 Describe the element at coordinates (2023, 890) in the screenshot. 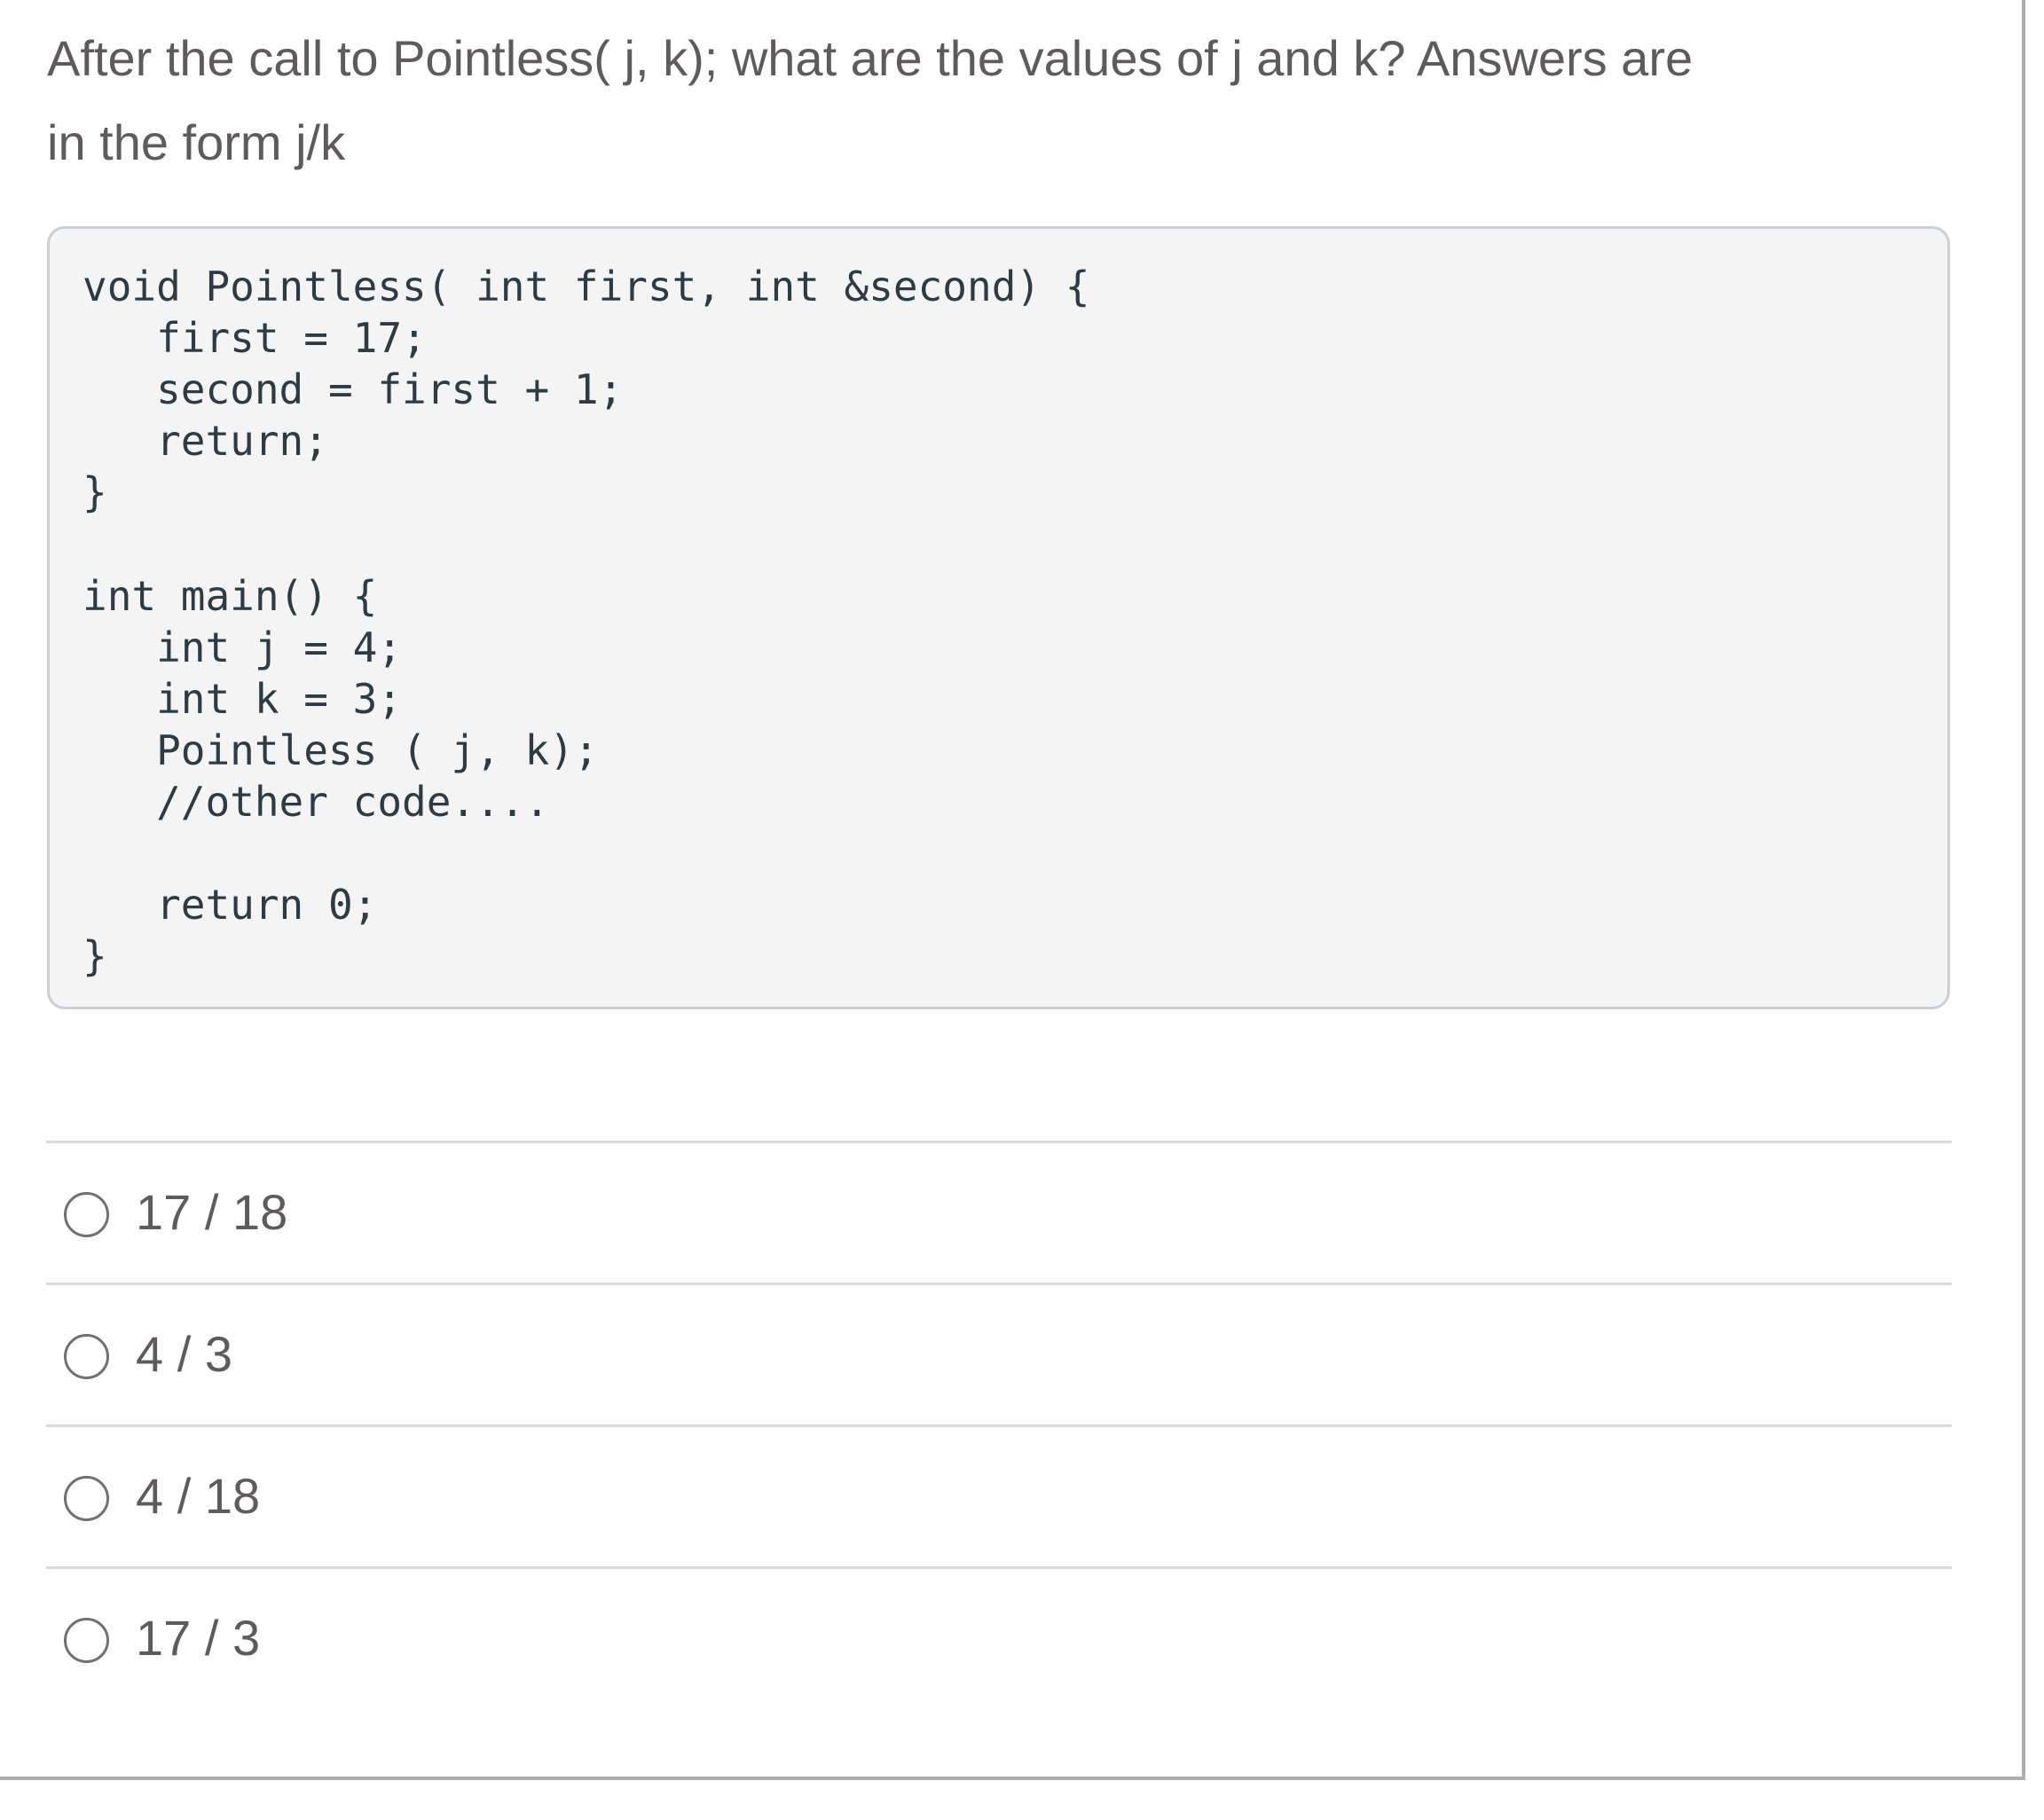

I see `panel-right-border` at that location.